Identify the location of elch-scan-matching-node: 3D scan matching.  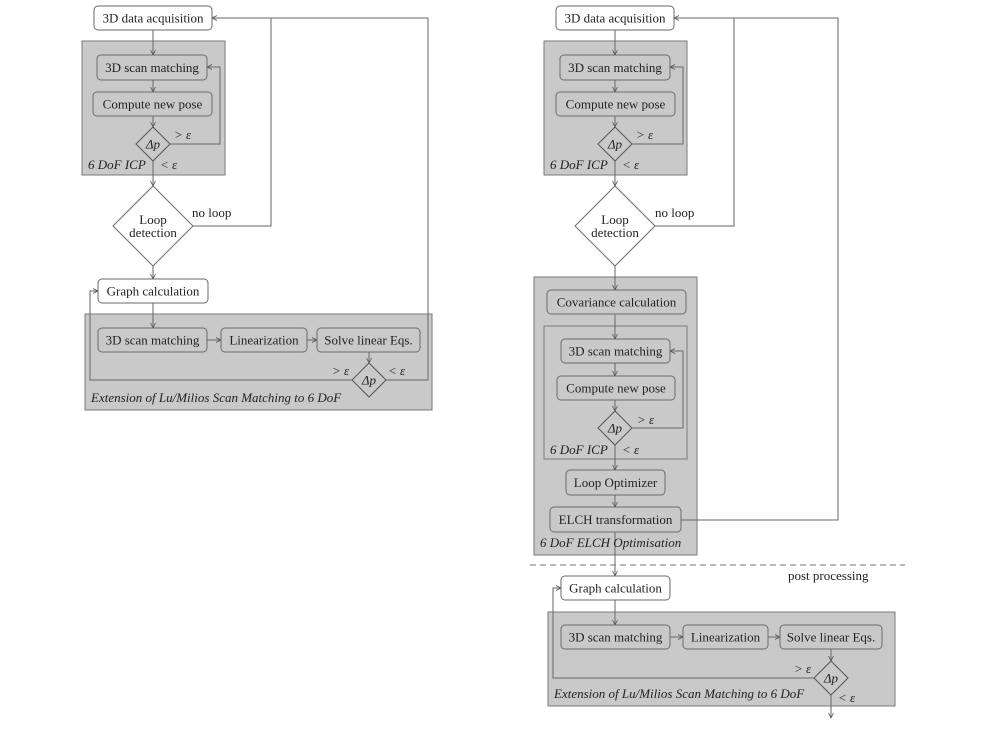
(615, 351).